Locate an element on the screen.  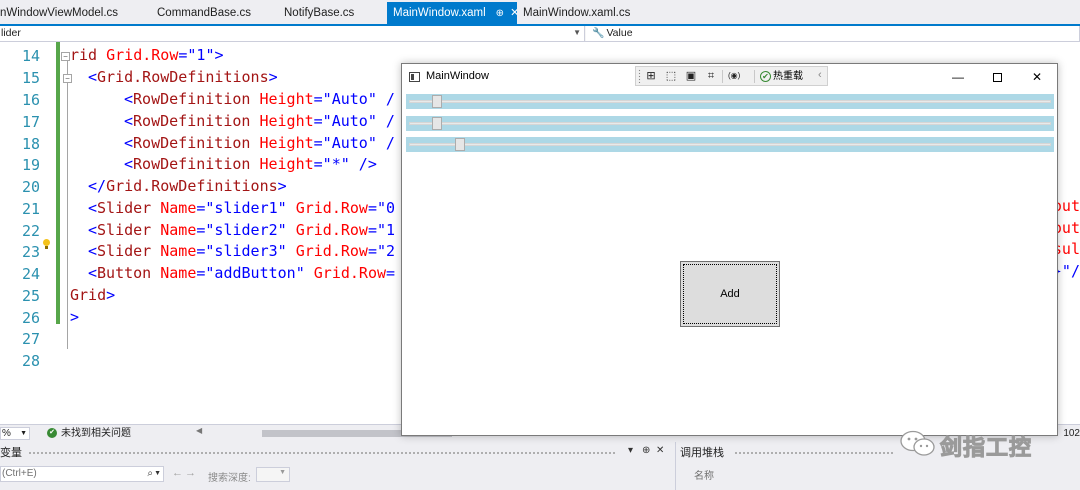
search-depth-dropdown: ▼ is located at coordinates (273, 474).